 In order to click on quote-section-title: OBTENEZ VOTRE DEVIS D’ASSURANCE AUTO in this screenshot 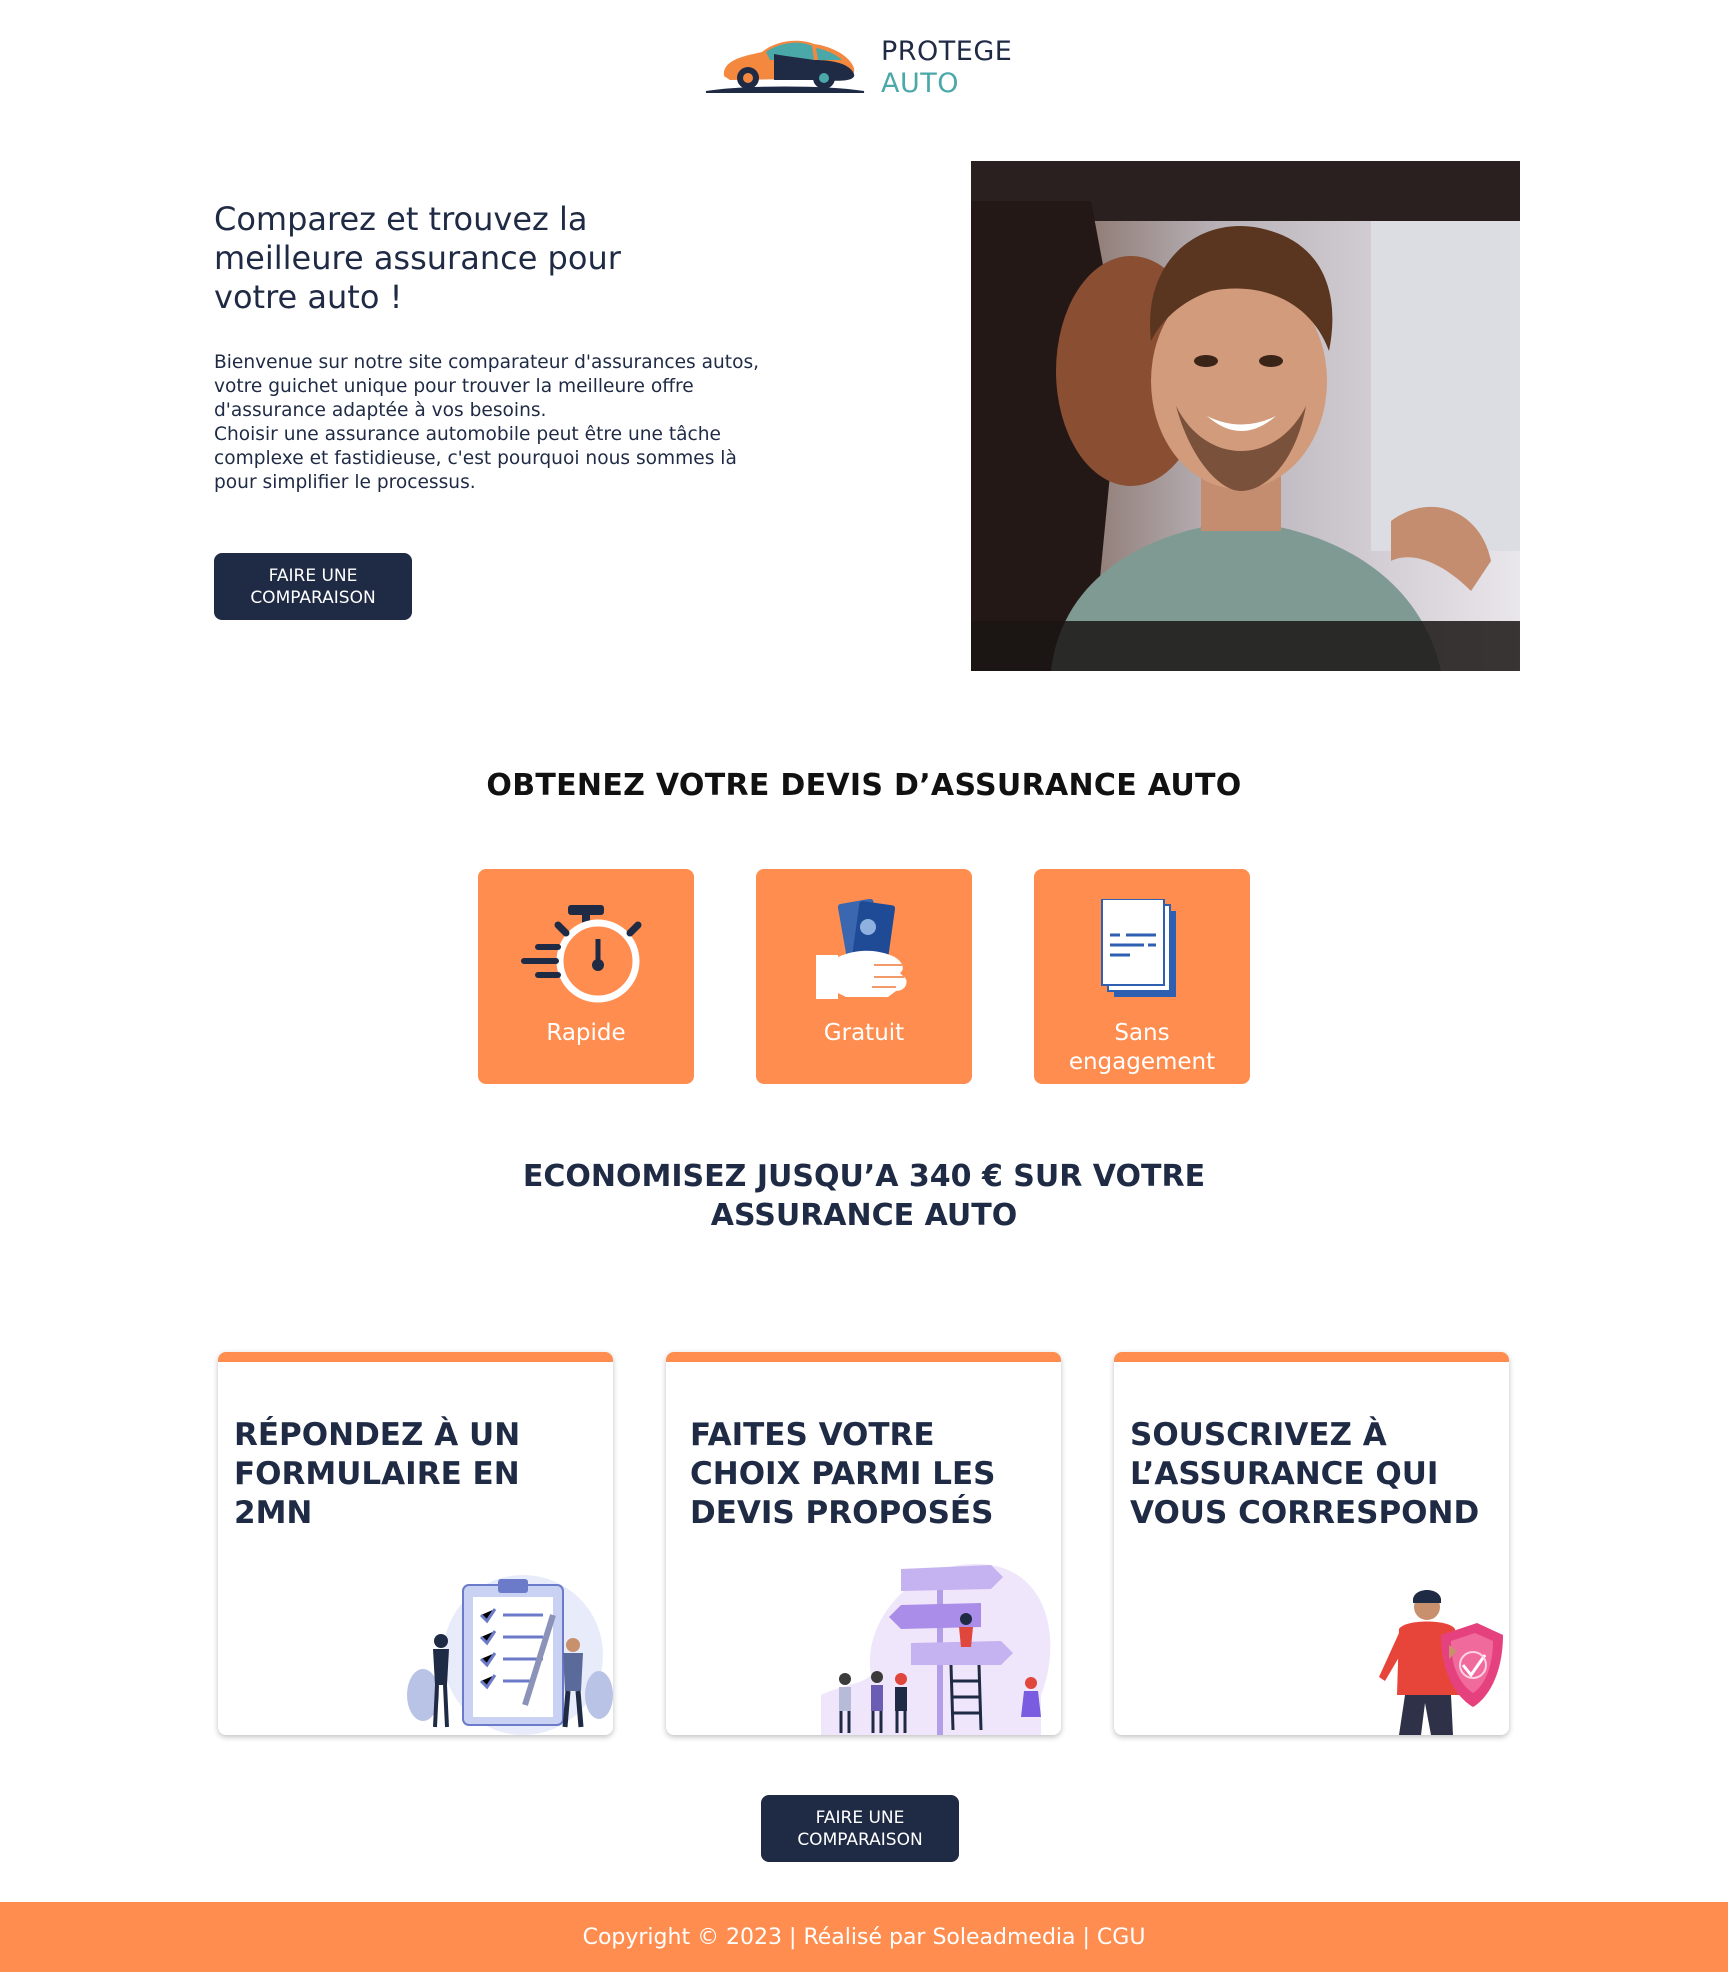, I will do `click(864, 785)`.